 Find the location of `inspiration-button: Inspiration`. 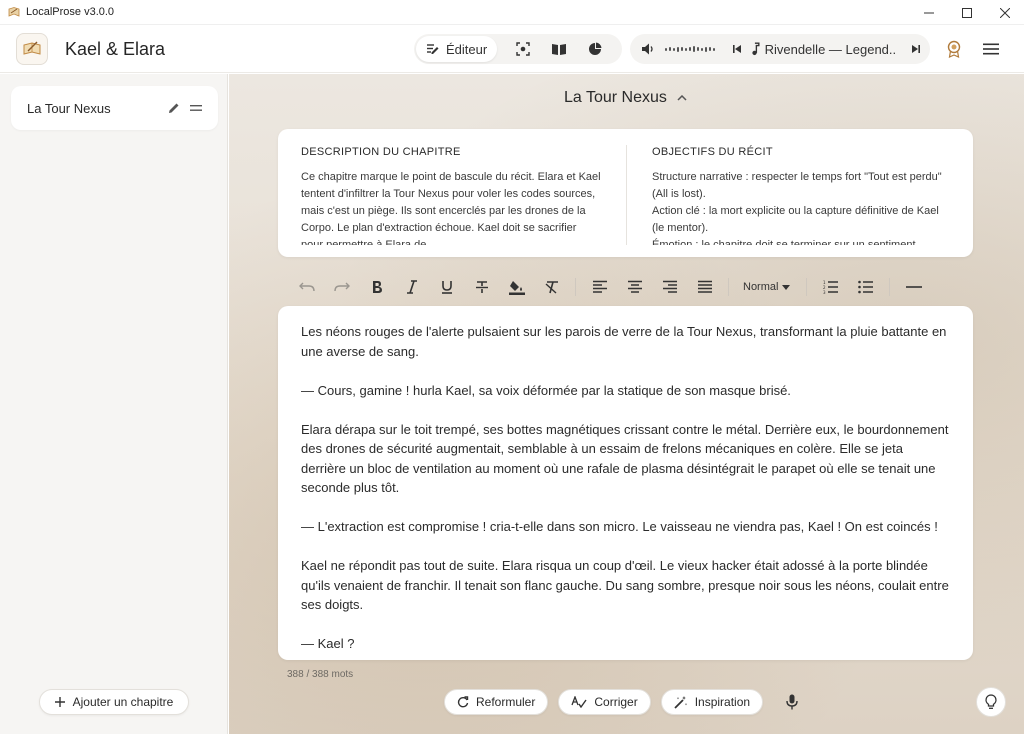

inspiration-button: Inspiration is located at coordinates (712, 702).